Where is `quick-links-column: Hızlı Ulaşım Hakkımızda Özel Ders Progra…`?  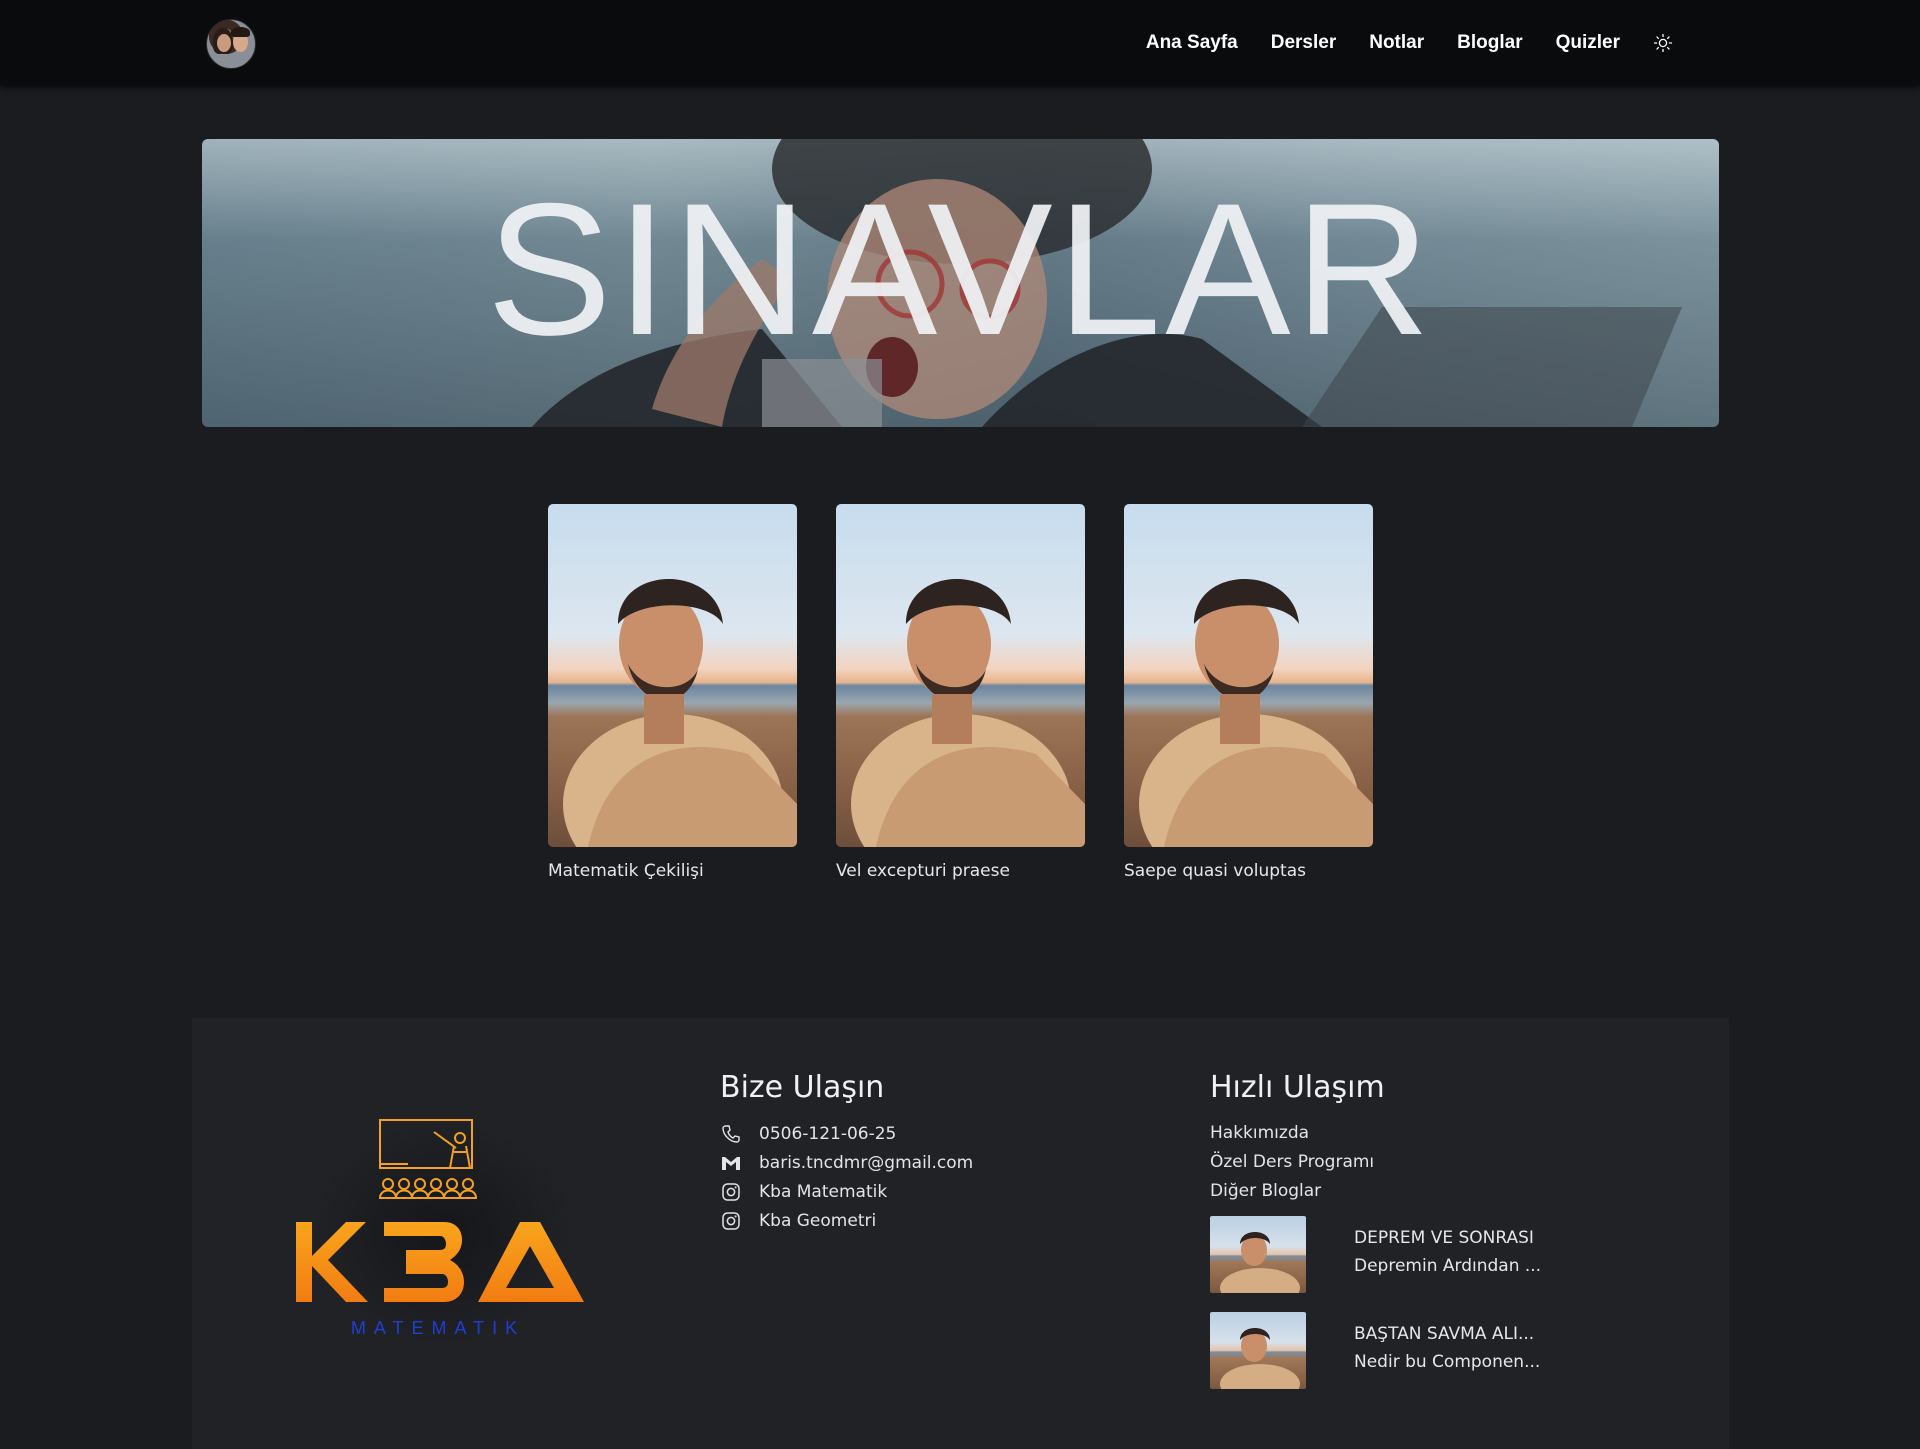
quick-links-column: Hızlı Ulaşım Hakkımızda Özel Ders Progra… is located at coordinates (1375, 1239).